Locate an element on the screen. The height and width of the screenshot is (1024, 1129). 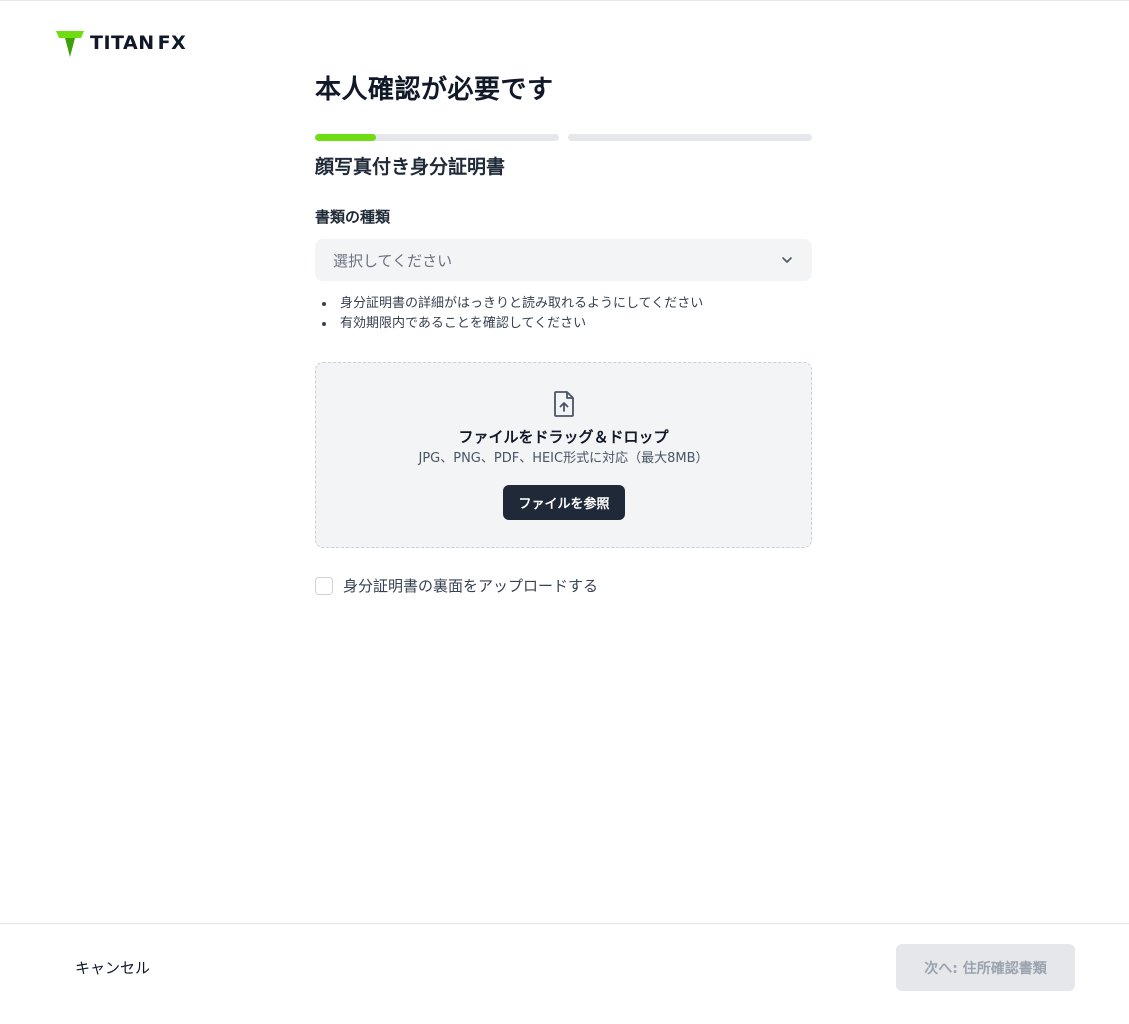
top-divider is located at coordinates (564, 0).